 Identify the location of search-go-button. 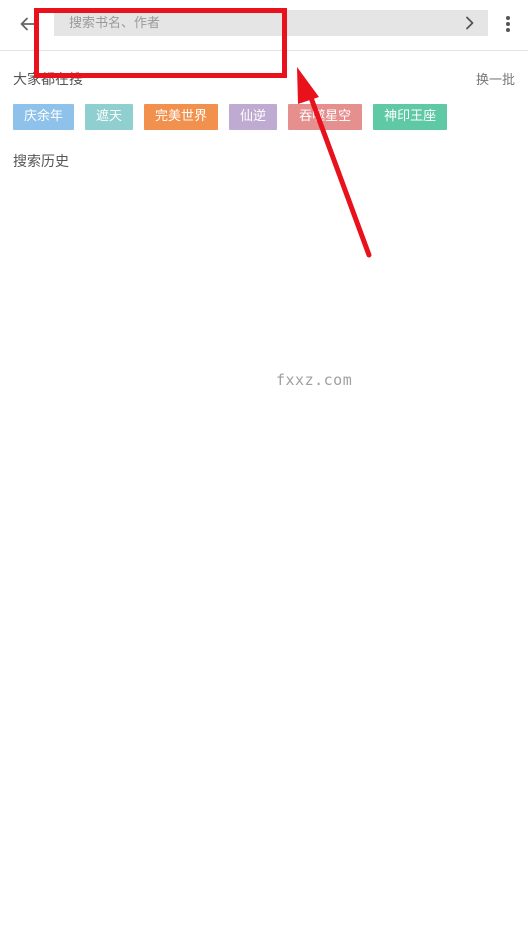
(470, 23).